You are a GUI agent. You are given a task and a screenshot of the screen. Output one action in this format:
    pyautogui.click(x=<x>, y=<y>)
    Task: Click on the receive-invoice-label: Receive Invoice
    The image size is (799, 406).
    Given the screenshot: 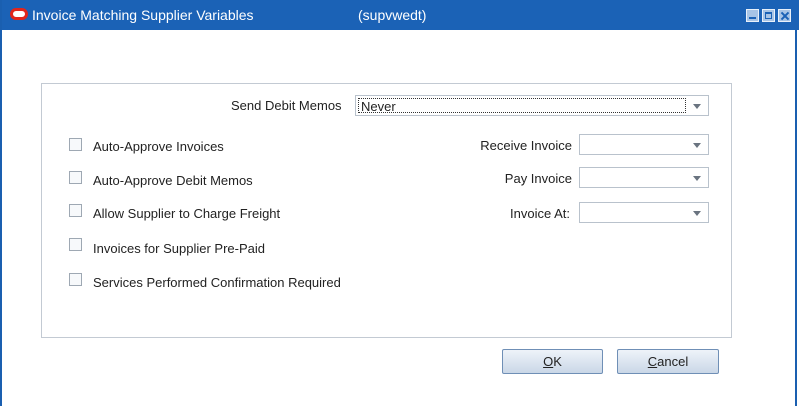 What is the action you would take?
    pyautogui.click(x=526, y=145)
    